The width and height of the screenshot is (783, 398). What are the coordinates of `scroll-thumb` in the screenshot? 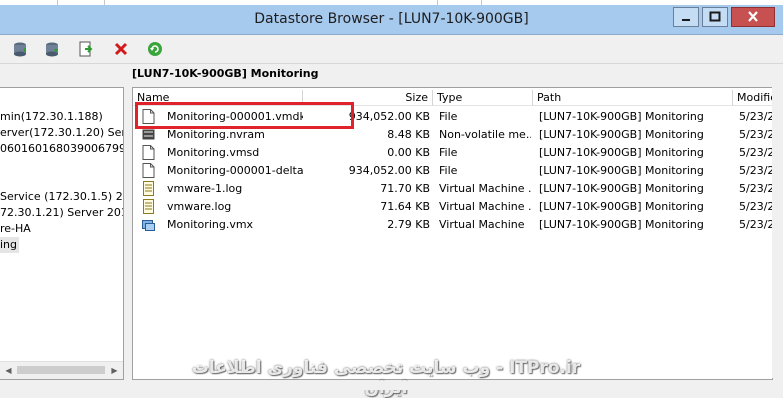 It's located at (61, 370).